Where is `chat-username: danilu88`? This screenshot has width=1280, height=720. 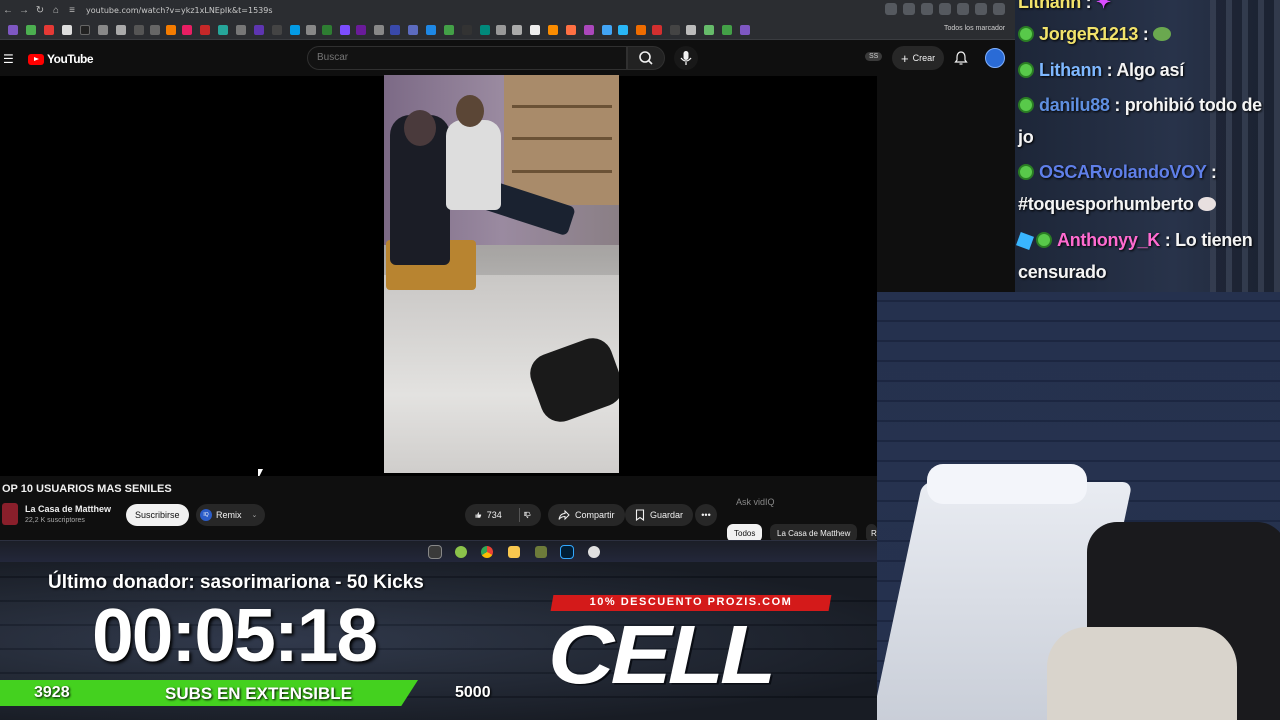 chat-username: danilu88 is located at coordinates (1074, 105).